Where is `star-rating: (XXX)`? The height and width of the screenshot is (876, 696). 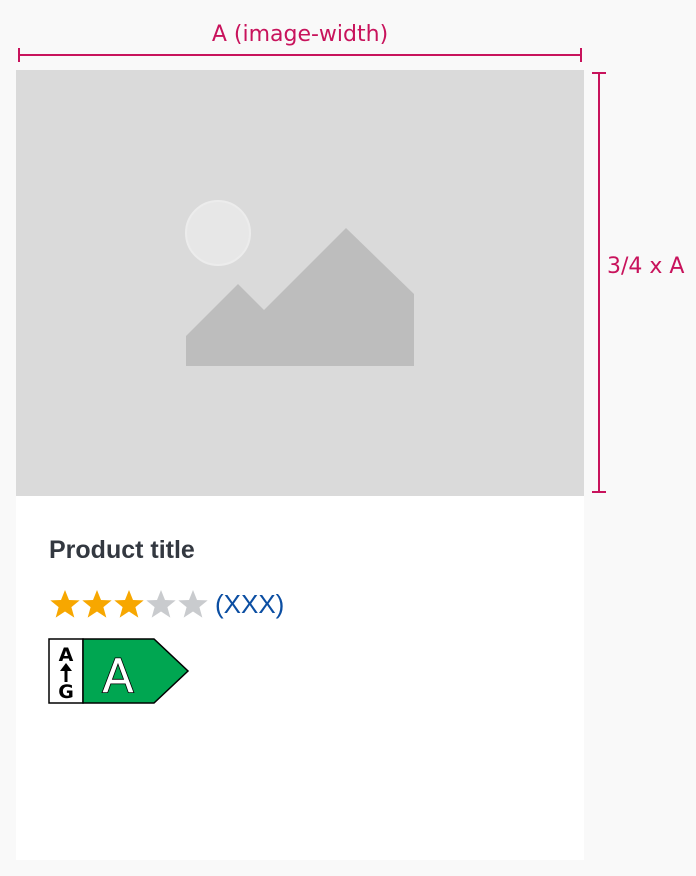
star-rating: (XXX) is located at coordinates (166, 604).